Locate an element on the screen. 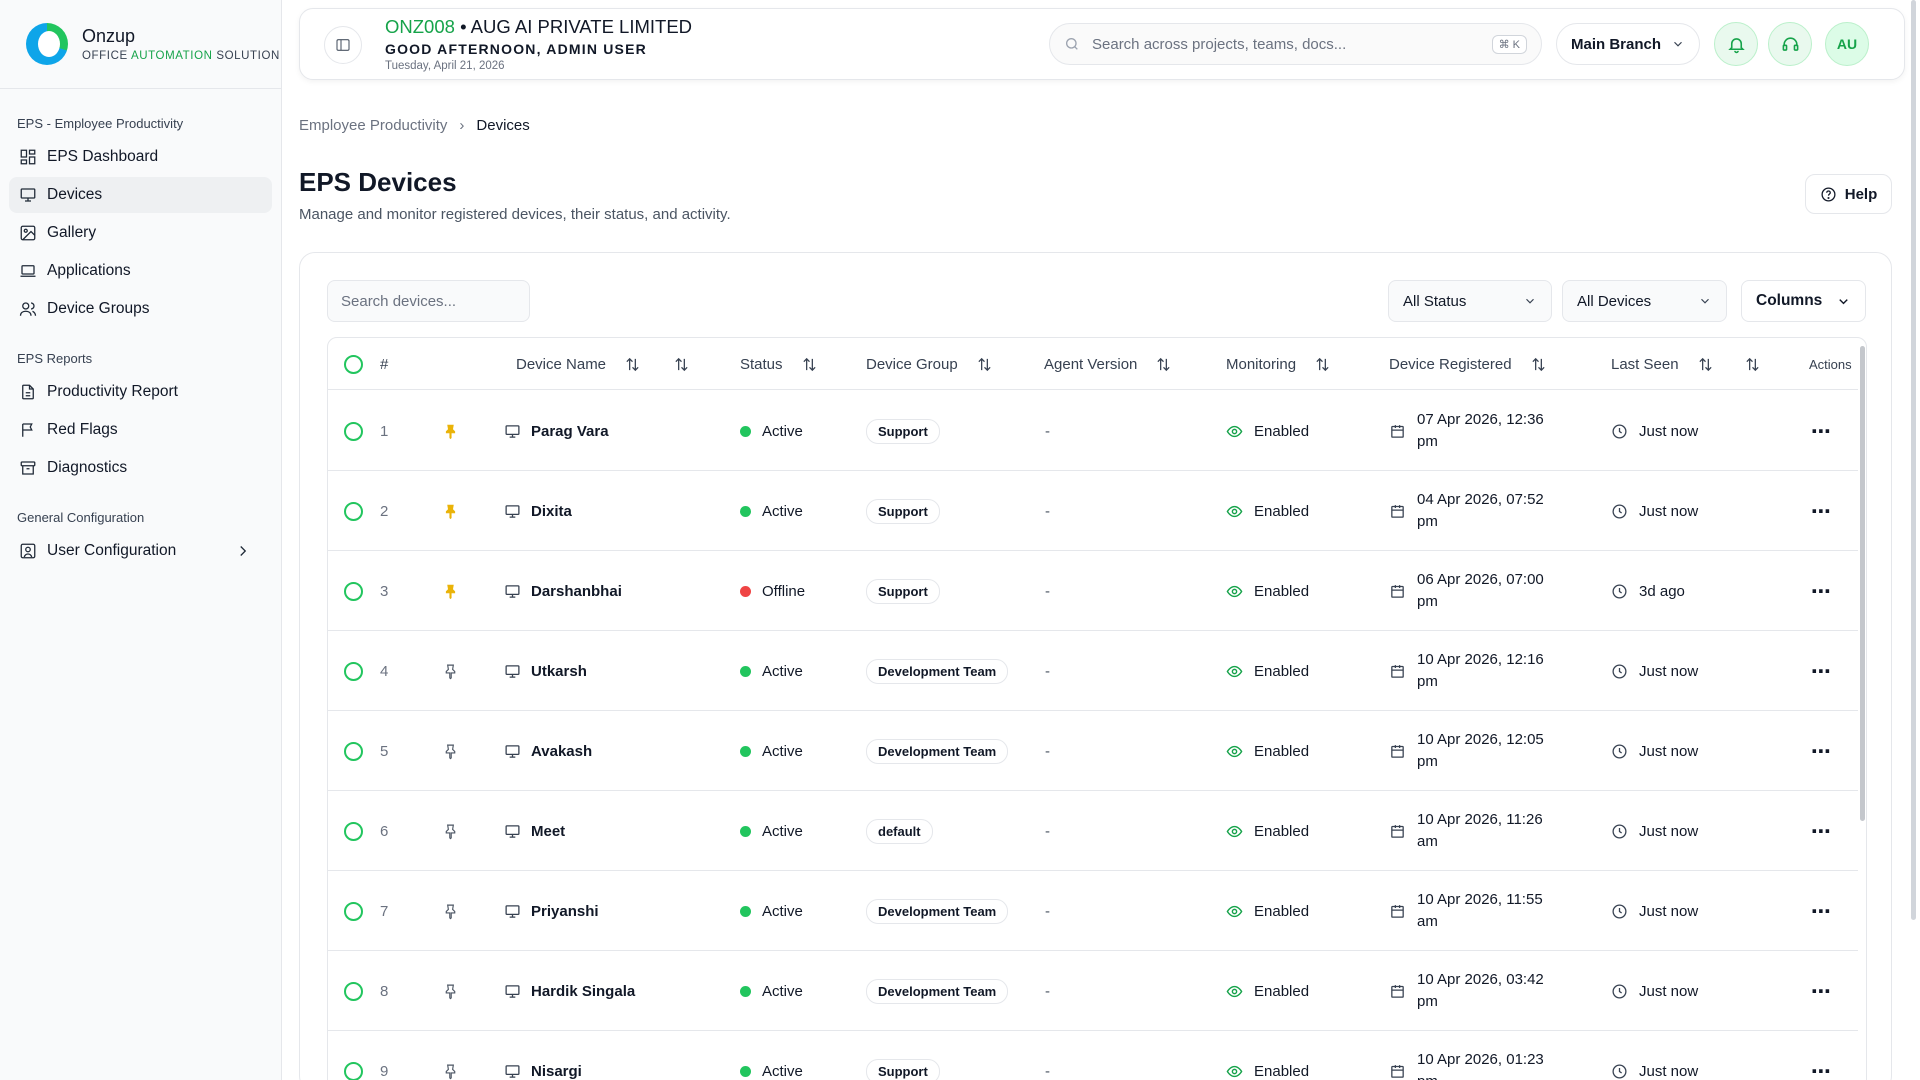  table-scrollbar-thumb is located at coordinates (1862, 583).